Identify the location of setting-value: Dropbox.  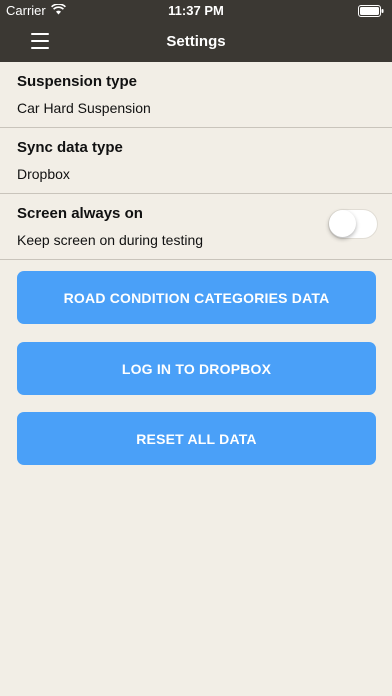
(43, 174).